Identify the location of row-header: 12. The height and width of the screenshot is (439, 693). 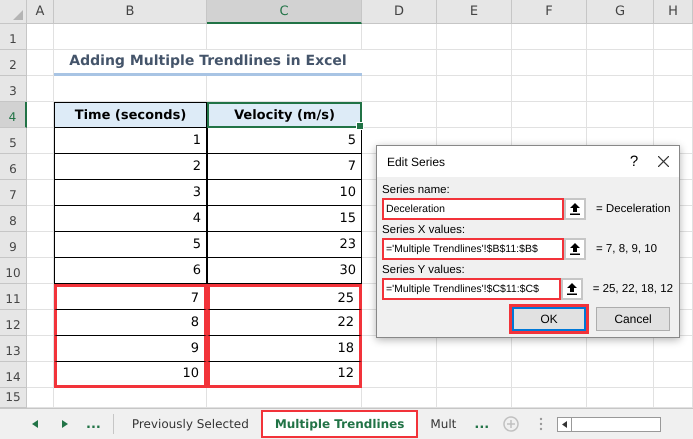
(13, 323).